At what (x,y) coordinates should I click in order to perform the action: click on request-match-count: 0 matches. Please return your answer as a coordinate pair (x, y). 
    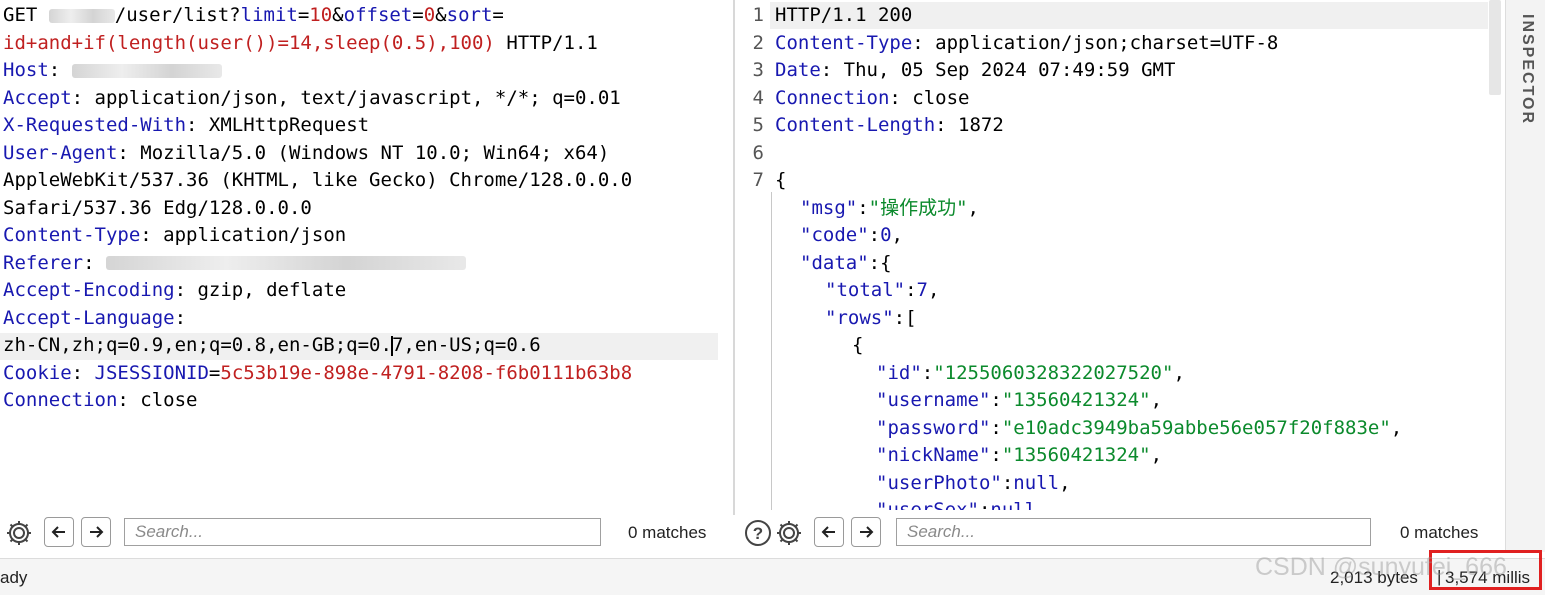
    Looking at the image, I should click on (667, 532).